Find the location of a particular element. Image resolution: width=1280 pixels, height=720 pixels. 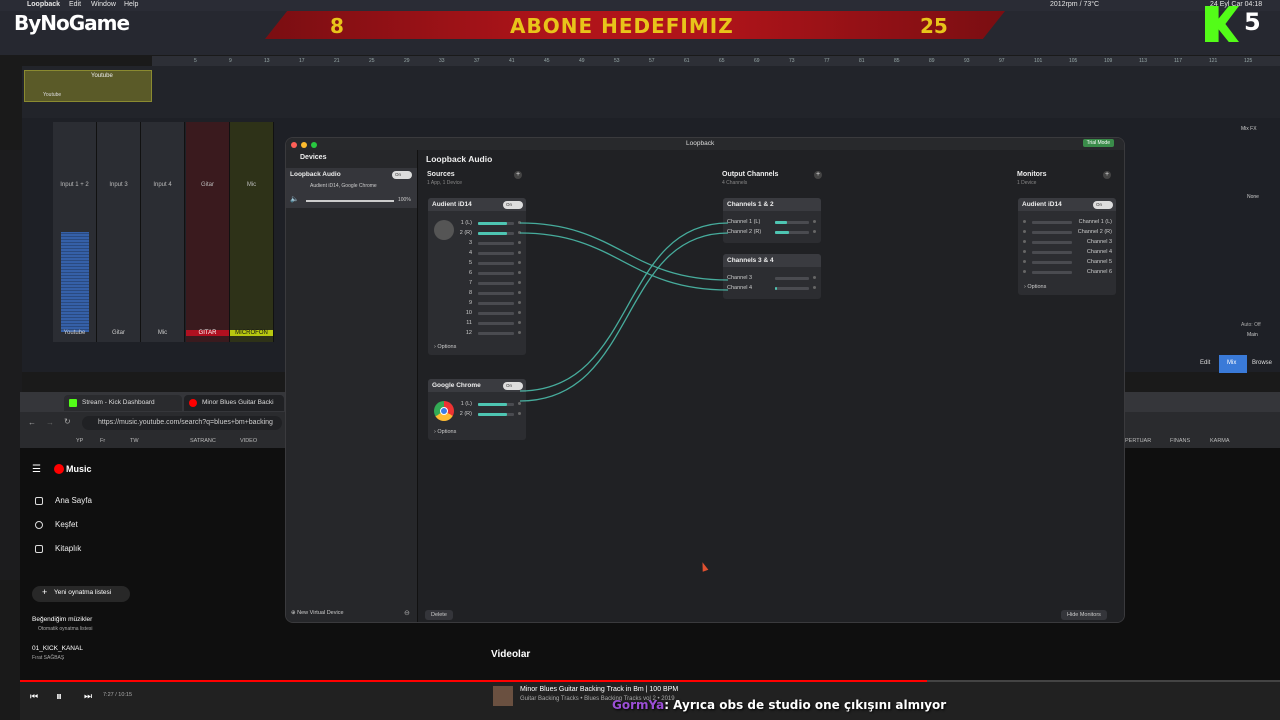

ruler-tick: 17 is located at coordinates (302, 61).